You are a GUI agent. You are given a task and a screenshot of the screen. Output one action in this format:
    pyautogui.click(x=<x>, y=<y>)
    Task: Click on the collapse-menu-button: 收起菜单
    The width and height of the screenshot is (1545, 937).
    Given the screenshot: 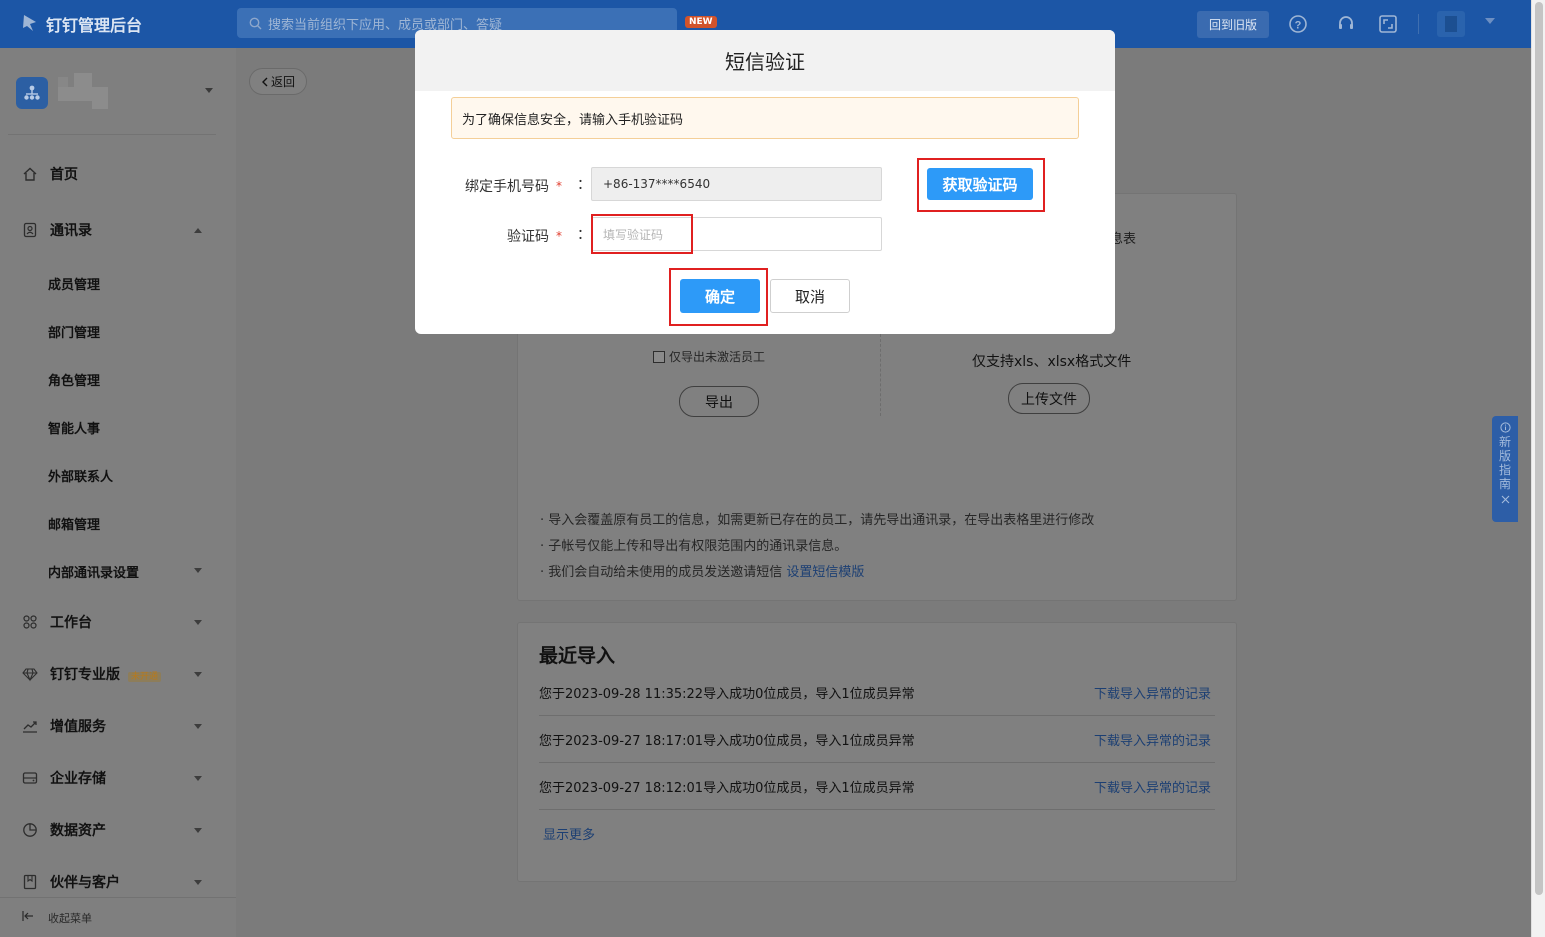 What is the action you would take?
    pyautogui.click(x=118, y=917)
    